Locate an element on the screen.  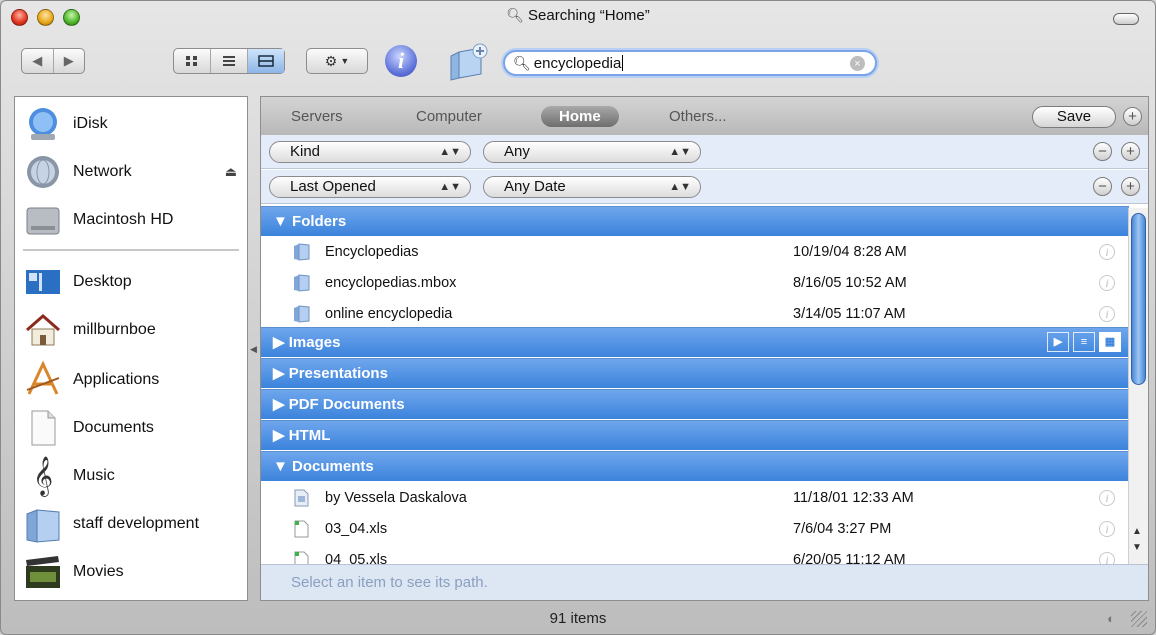
spreadsheet-icon is located at coordinates (301, 529).